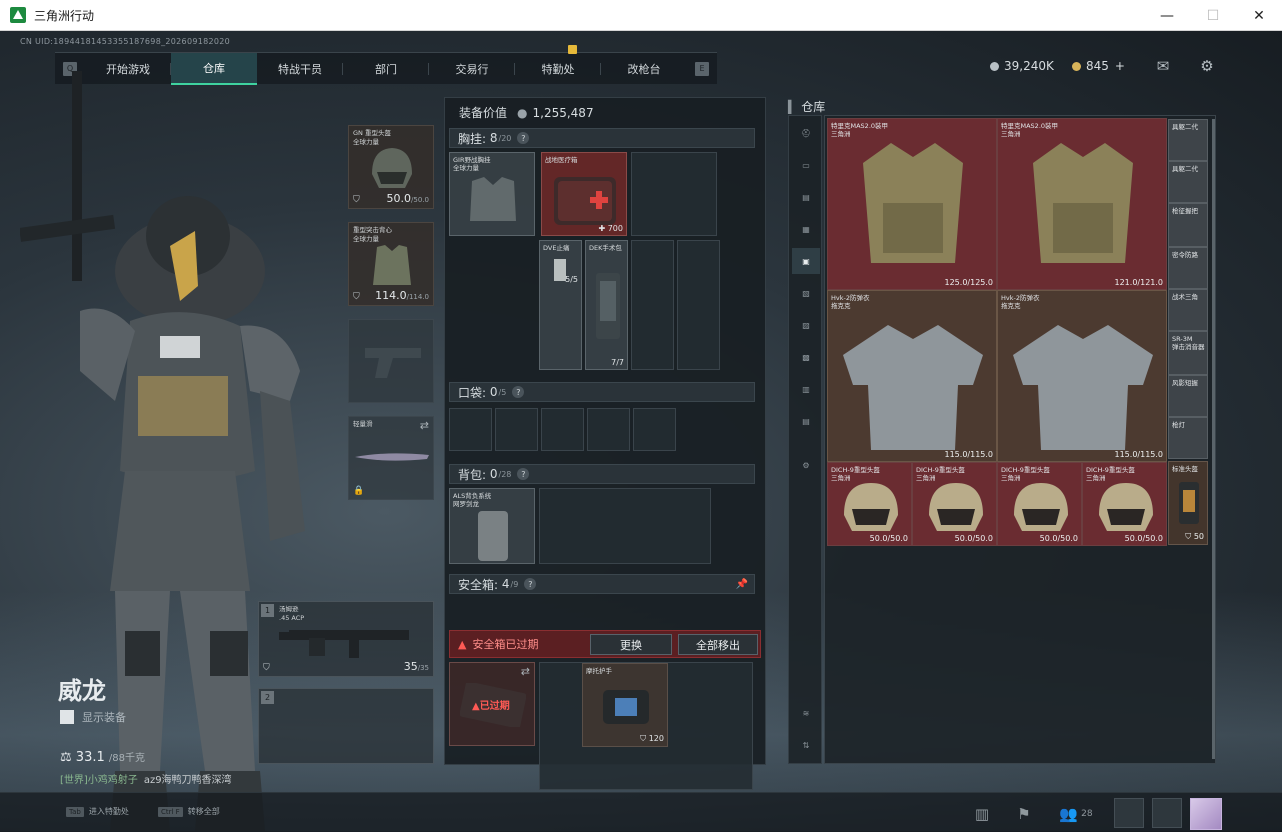 Image resolution: width=1282 pixels, height=832 pixels. What do you see at coordinates (1082, 204) in the screenshot?
I see `warehouse-item: 特里克MAS2.0装甲 三角洲 121.0/121.0` at bounding box center [1082, 204].